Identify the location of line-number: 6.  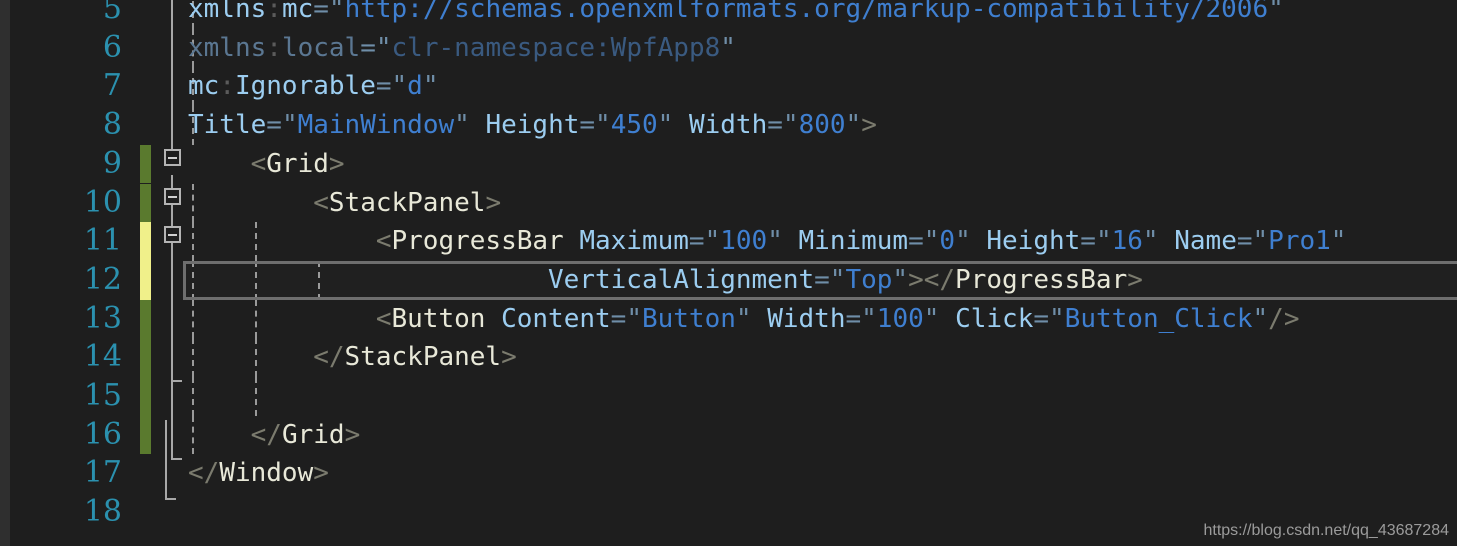
(112, 47).